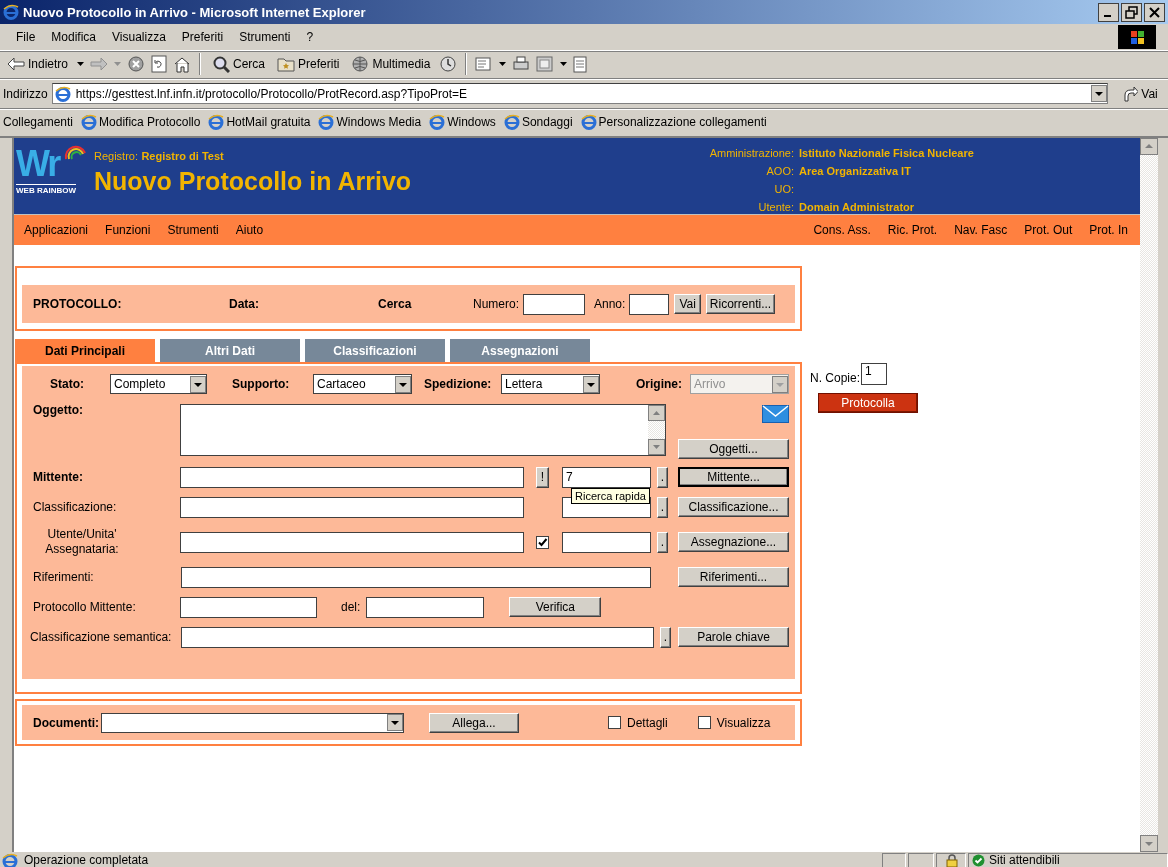 The image size is (1168, 867). Describe the element at coordinates (554, 304) in the screenshot. I see `number-field` at that location.